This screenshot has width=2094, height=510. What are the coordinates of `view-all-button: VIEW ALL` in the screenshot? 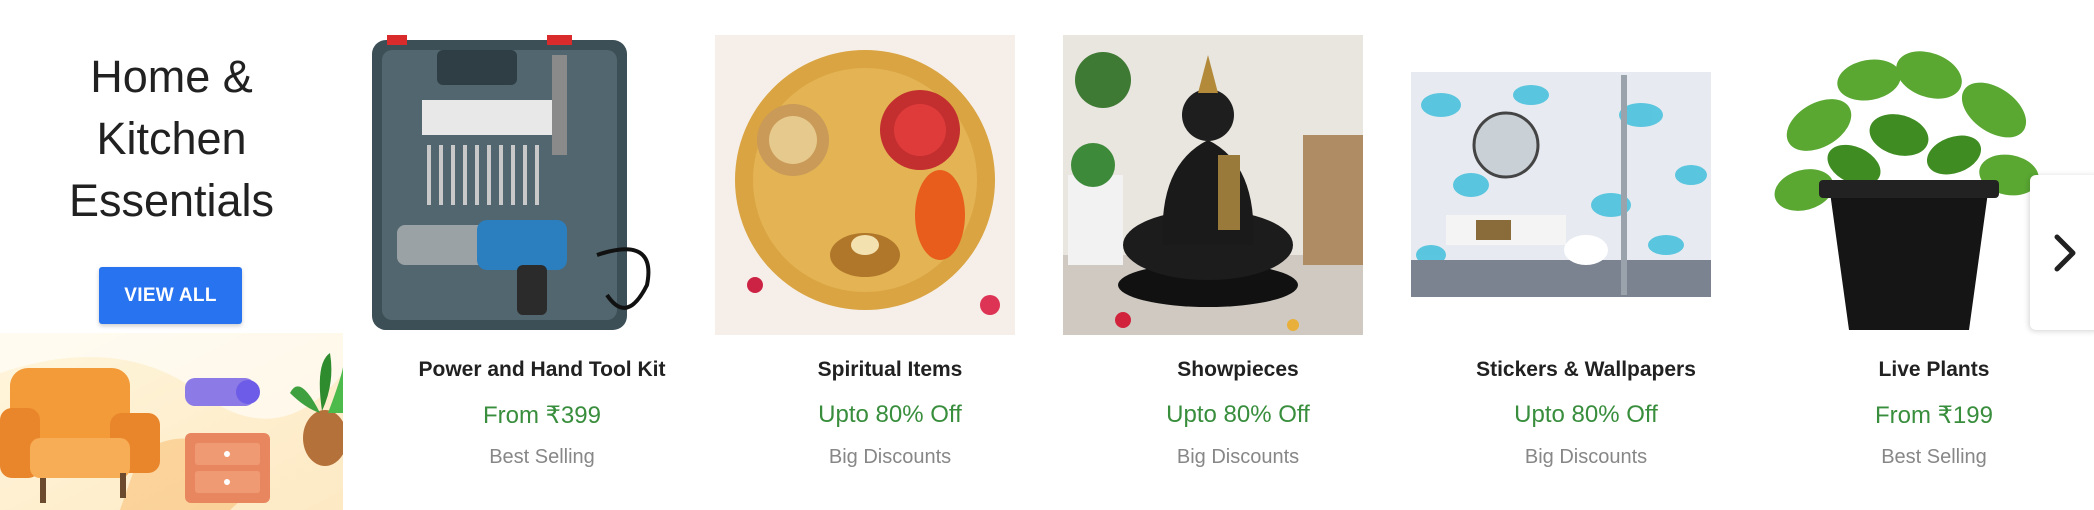 It's located at (170, 295).